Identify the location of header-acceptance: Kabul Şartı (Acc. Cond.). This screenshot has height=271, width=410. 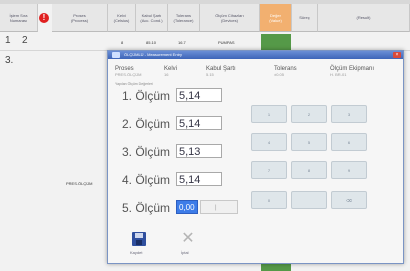
(152, 18).